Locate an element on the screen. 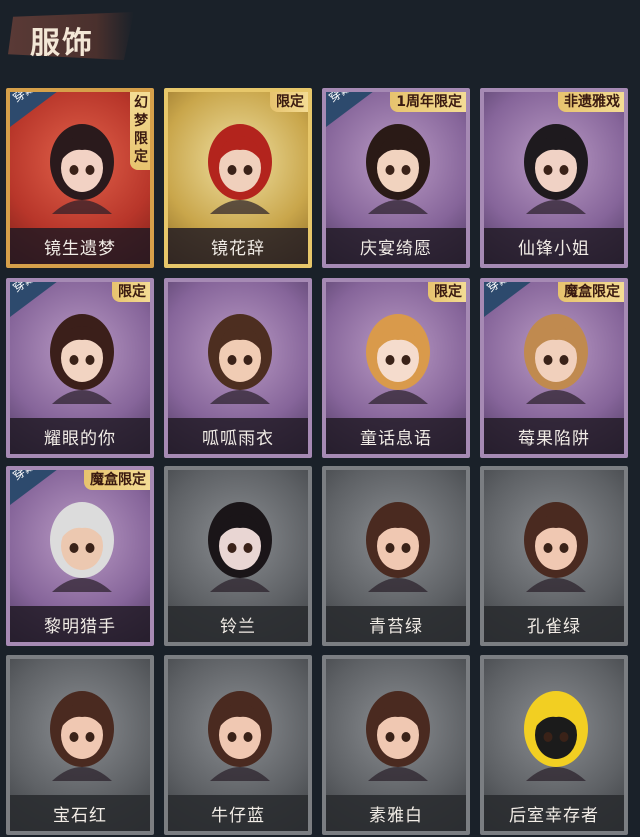 This screenshot has height=837, width=640. costume-name: 素雅白 is located at coordinates (396, 815).